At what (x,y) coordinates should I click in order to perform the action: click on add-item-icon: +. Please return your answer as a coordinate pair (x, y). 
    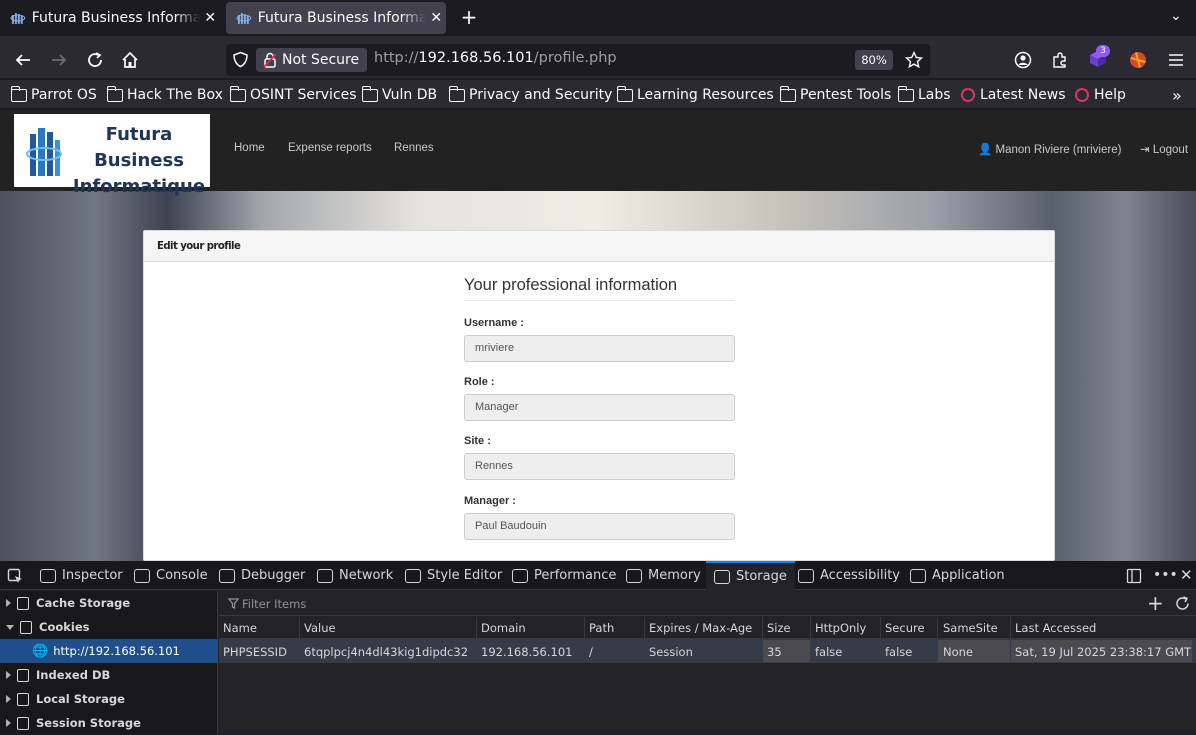
    Looking at the image, I should click on (1155, 603).